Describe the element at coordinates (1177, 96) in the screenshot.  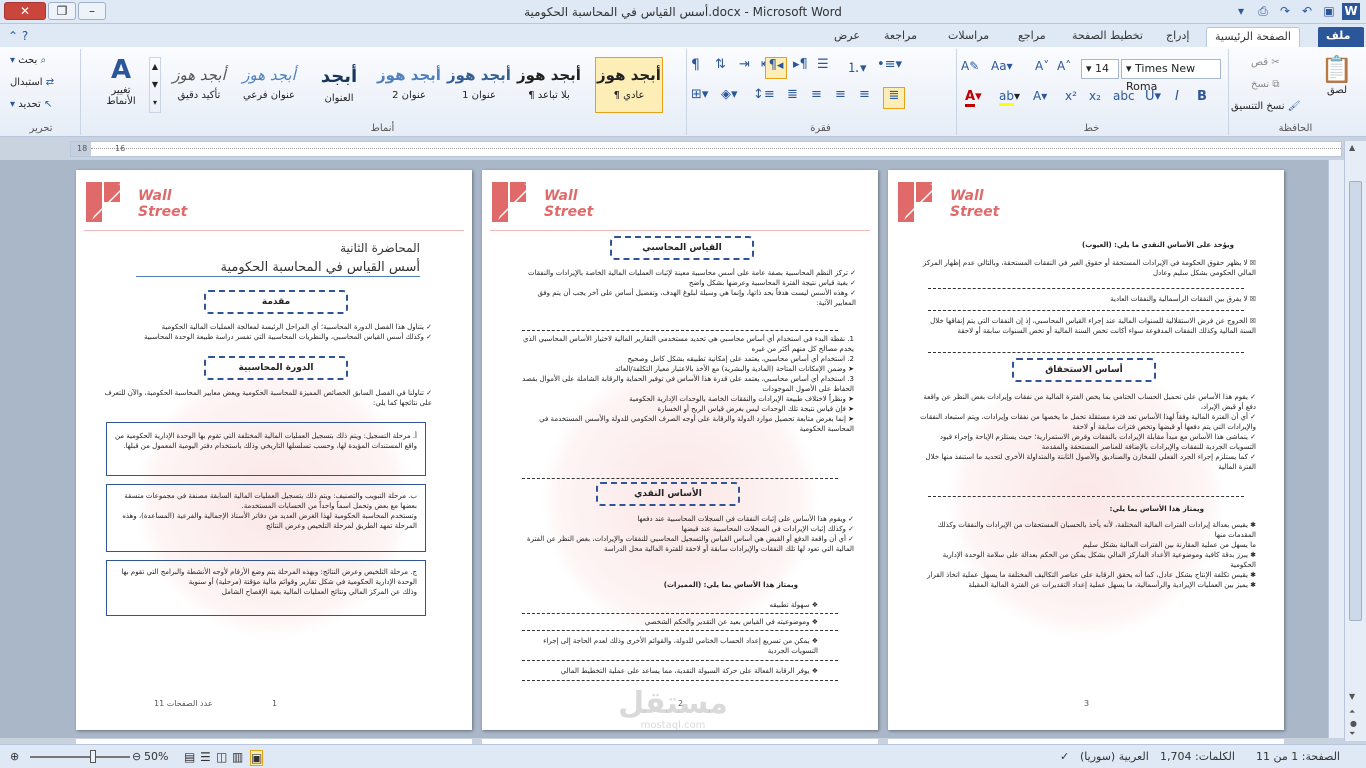
I see `italic-button: I` at that location.